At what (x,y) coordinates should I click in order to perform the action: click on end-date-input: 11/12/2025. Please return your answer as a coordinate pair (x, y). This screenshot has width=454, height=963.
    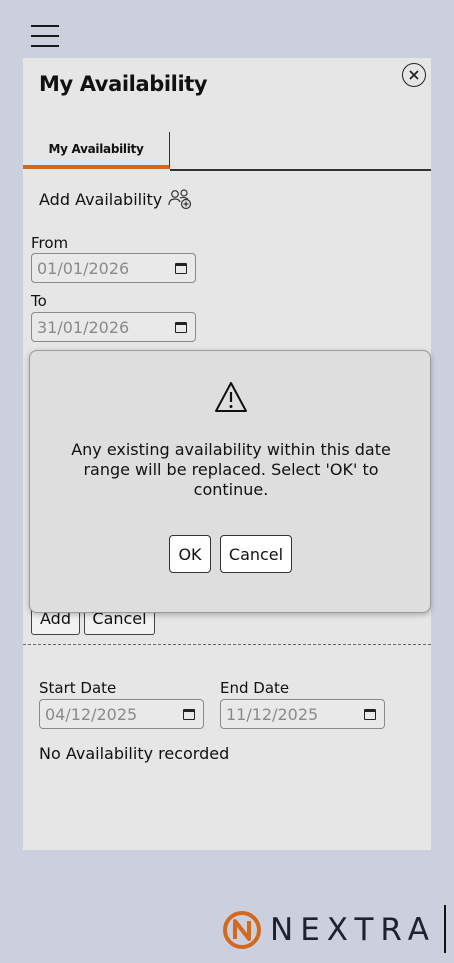
    Looking at the image, I should click on (302, 714).